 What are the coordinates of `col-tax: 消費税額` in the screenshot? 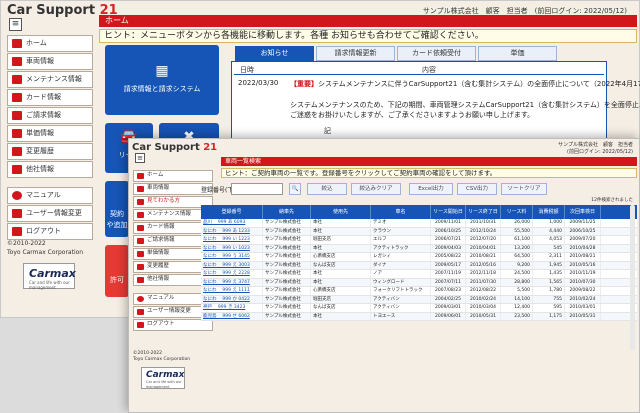 It's located at (549, 212).